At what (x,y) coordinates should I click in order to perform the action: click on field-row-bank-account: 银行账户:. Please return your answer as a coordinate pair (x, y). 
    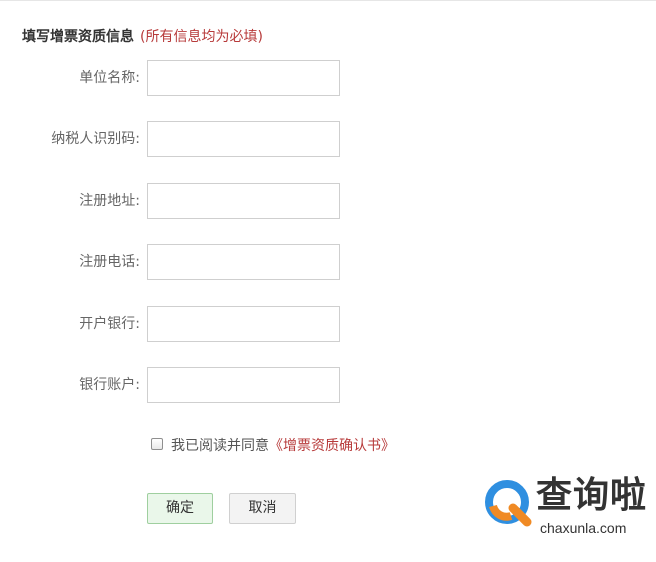
    Looking at the image, I should click on (328, 385).